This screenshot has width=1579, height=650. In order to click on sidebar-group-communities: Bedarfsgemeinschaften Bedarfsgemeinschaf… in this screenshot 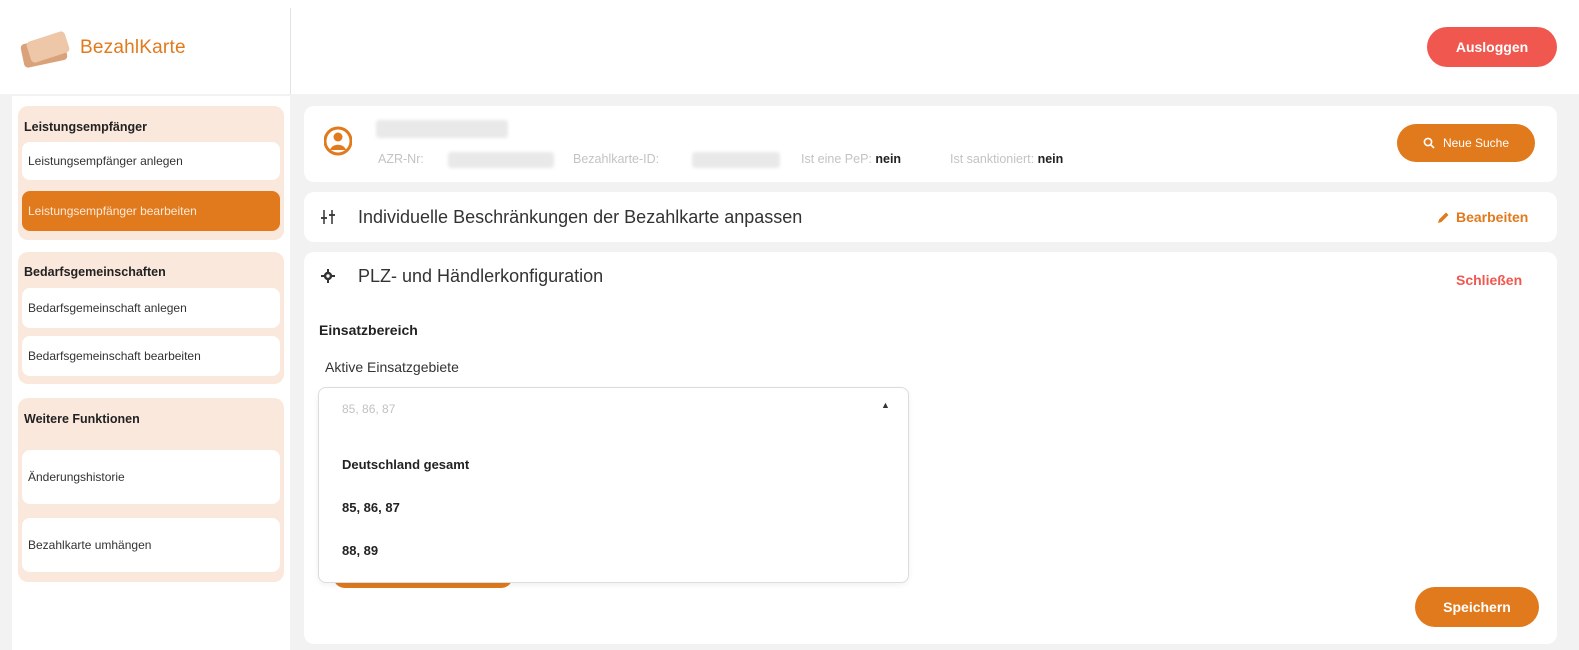, I will do `click(151, 318)`.